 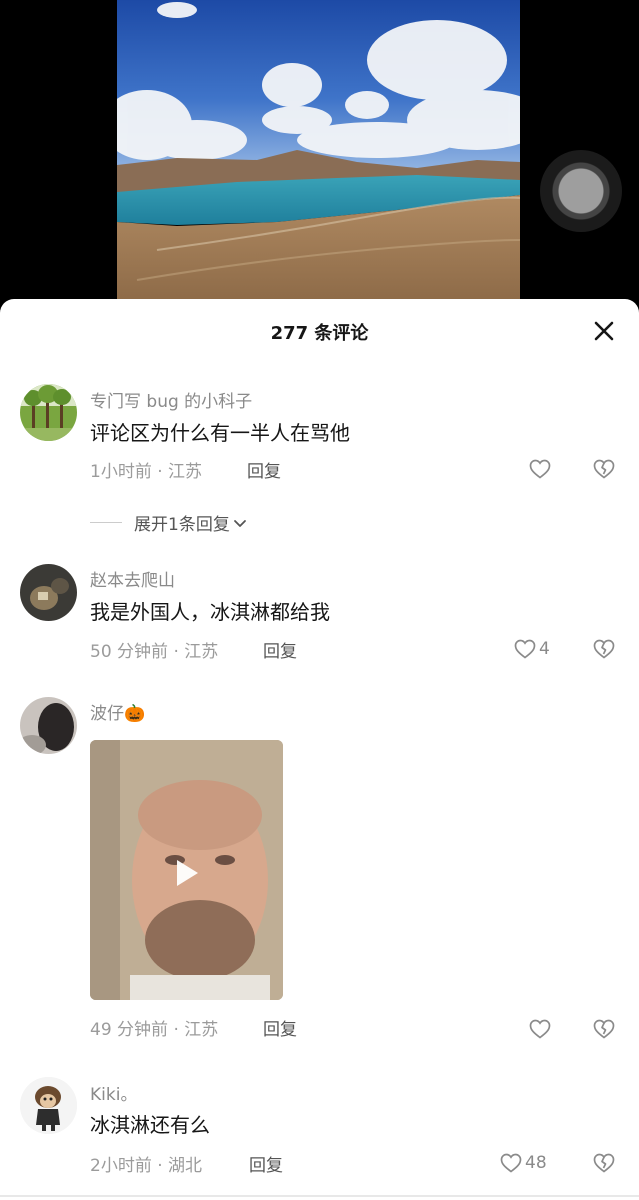 What do you see at coordinates (536, 1163) in the screenshot?
I see `like-count: 48` at bounding box center [536, 1163].